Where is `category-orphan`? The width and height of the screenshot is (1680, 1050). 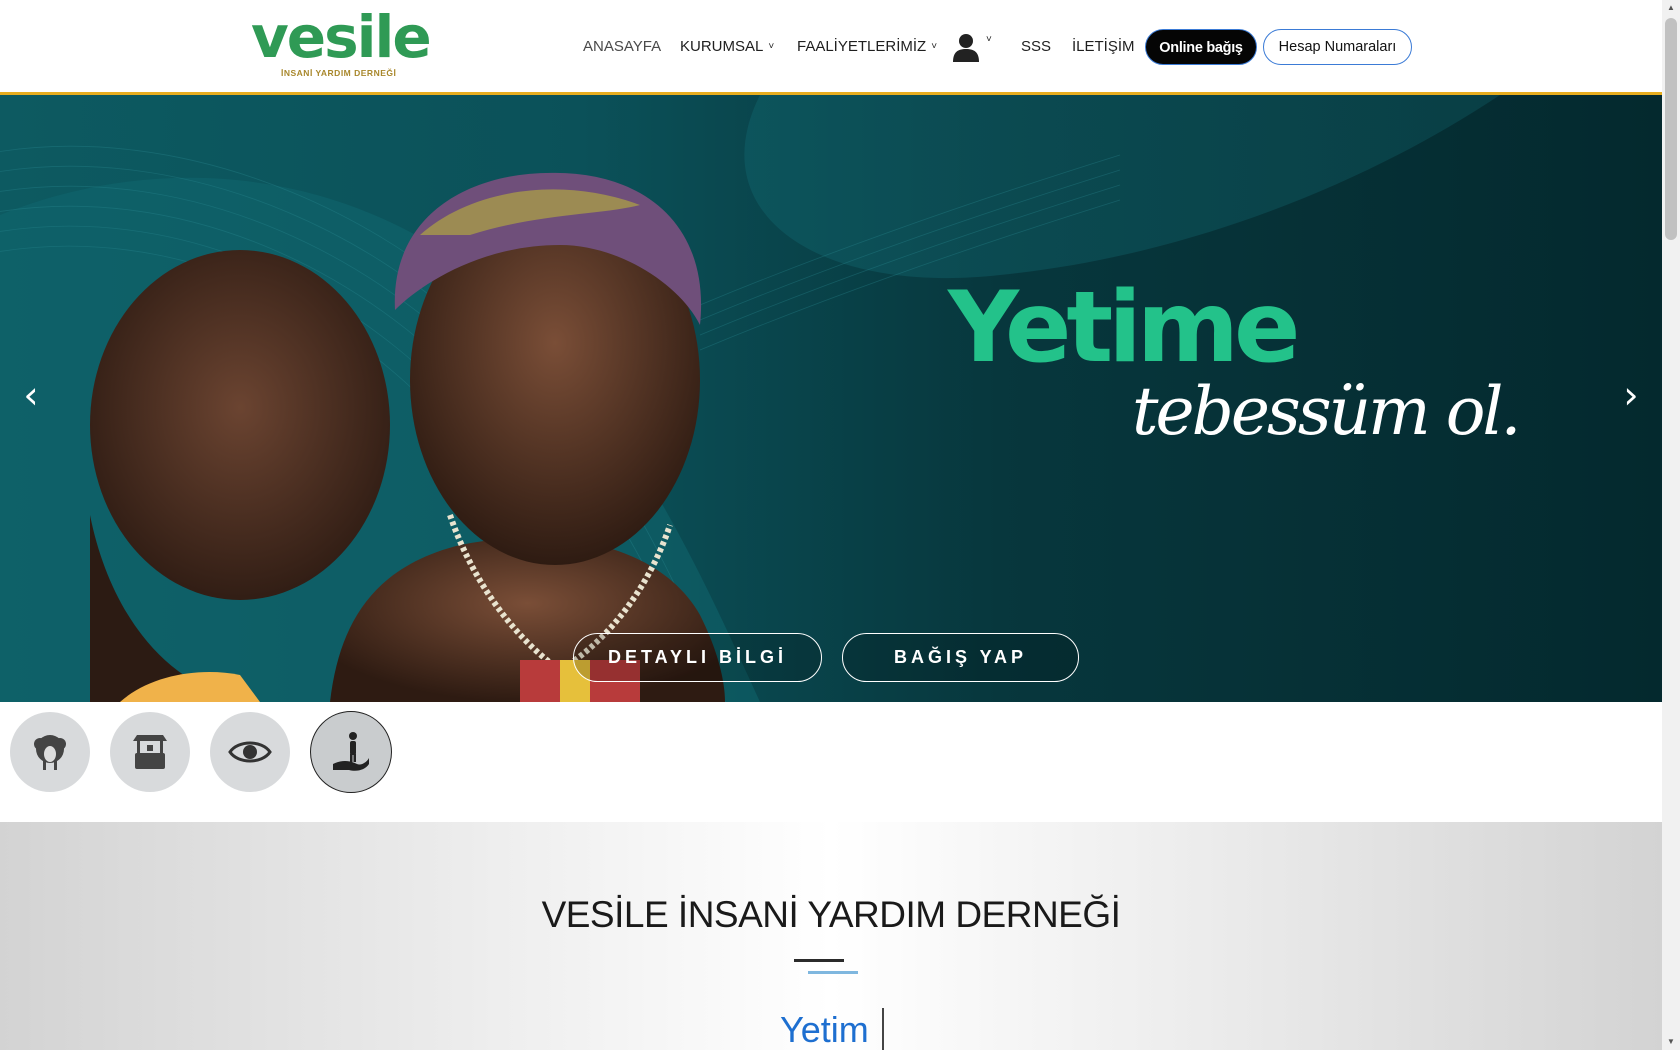
category-orphan is located at coordinates (351, 752).